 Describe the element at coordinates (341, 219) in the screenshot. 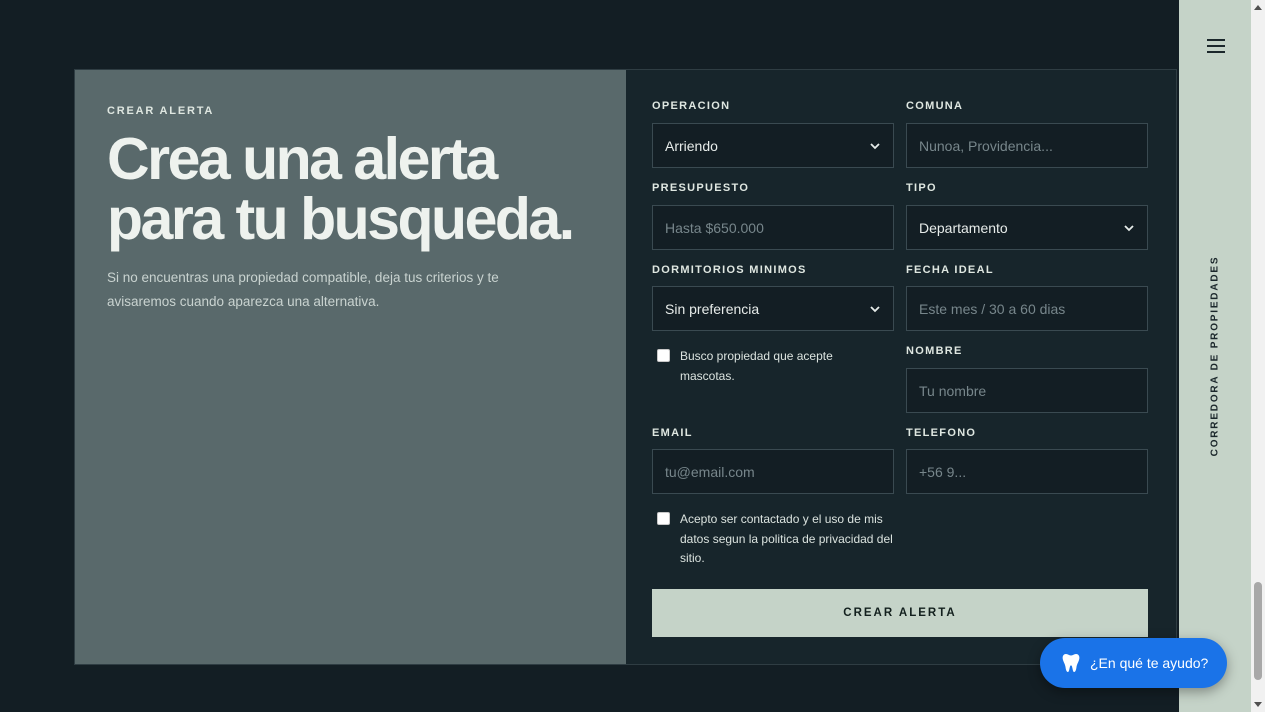

I see `headline-line-2: para tu busqueda.` at that location.